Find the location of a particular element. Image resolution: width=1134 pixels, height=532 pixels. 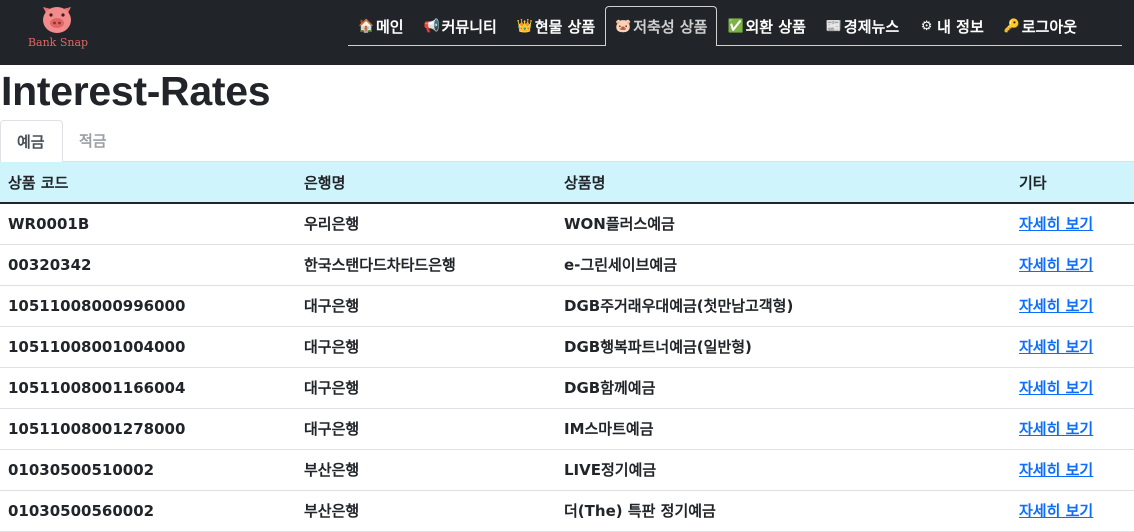

page-title: Interest-Rates is located at coordinates (136, 91).